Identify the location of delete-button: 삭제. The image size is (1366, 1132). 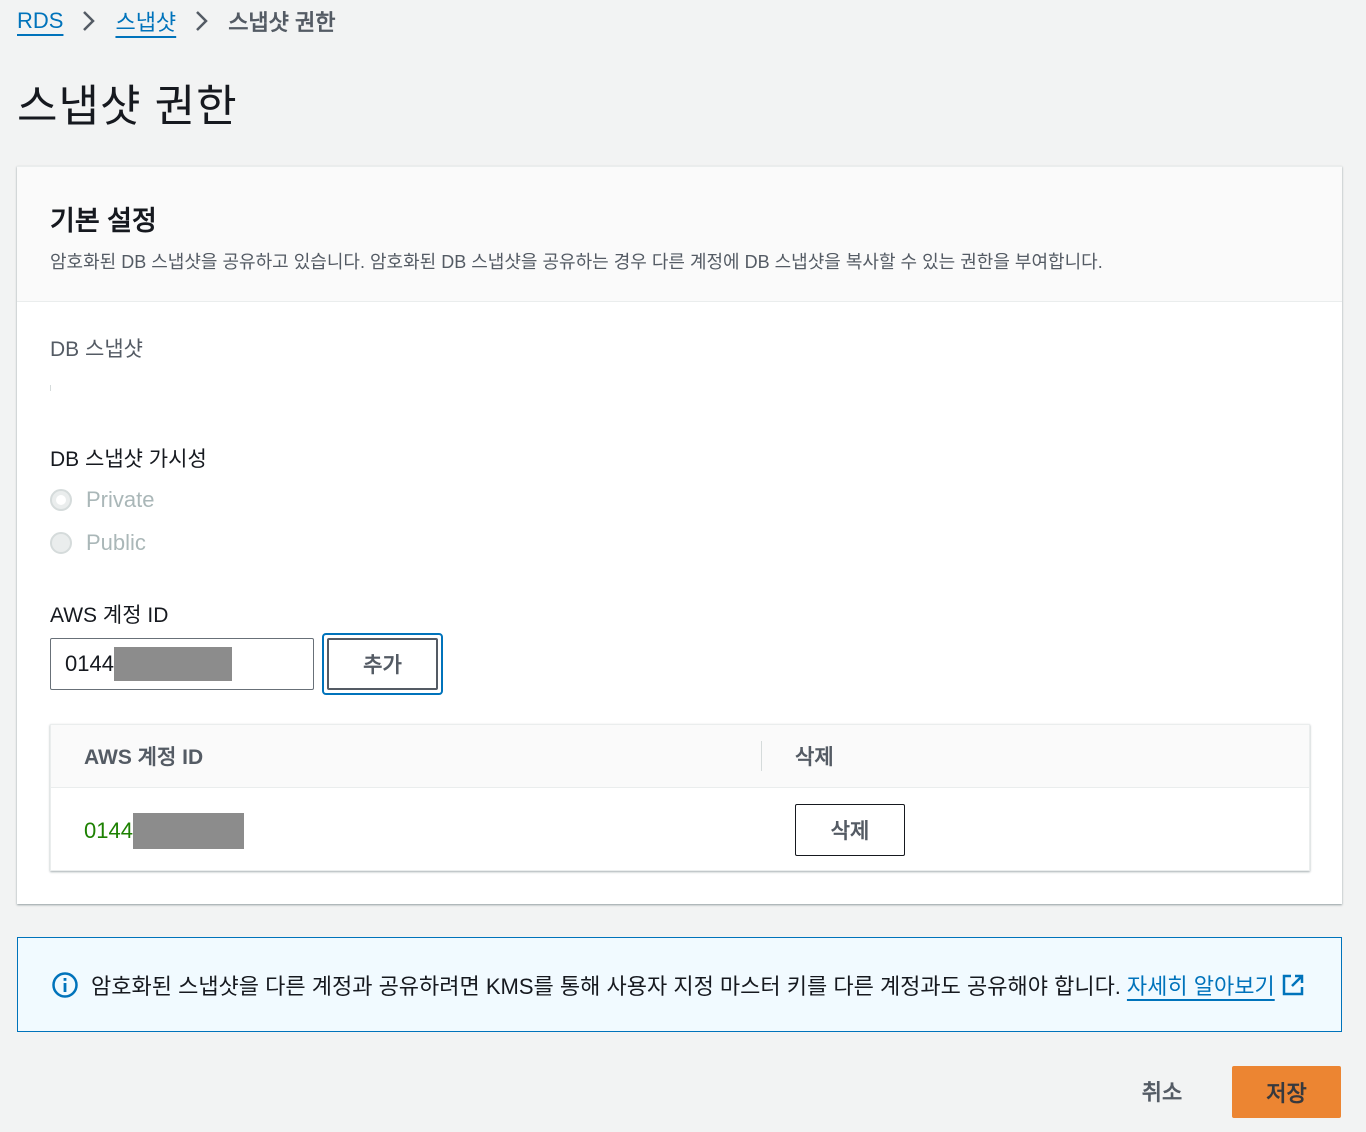
(850, 830).